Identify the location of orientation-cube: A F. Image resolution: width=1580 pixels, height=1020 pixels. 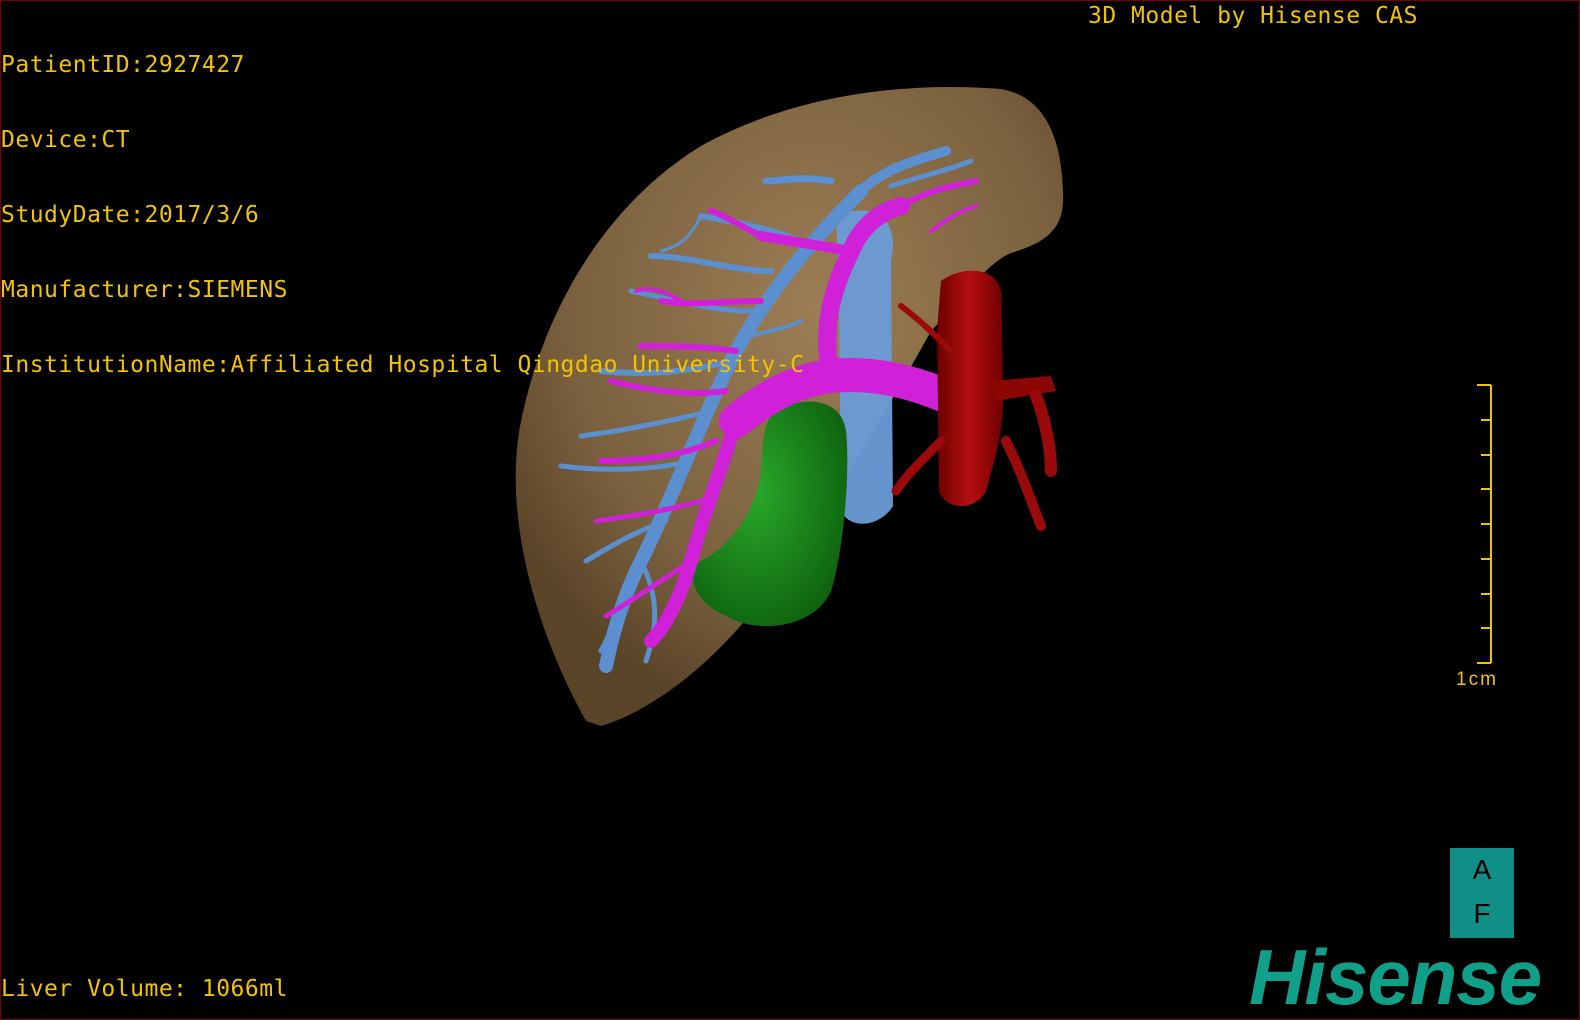
(1482, 893).